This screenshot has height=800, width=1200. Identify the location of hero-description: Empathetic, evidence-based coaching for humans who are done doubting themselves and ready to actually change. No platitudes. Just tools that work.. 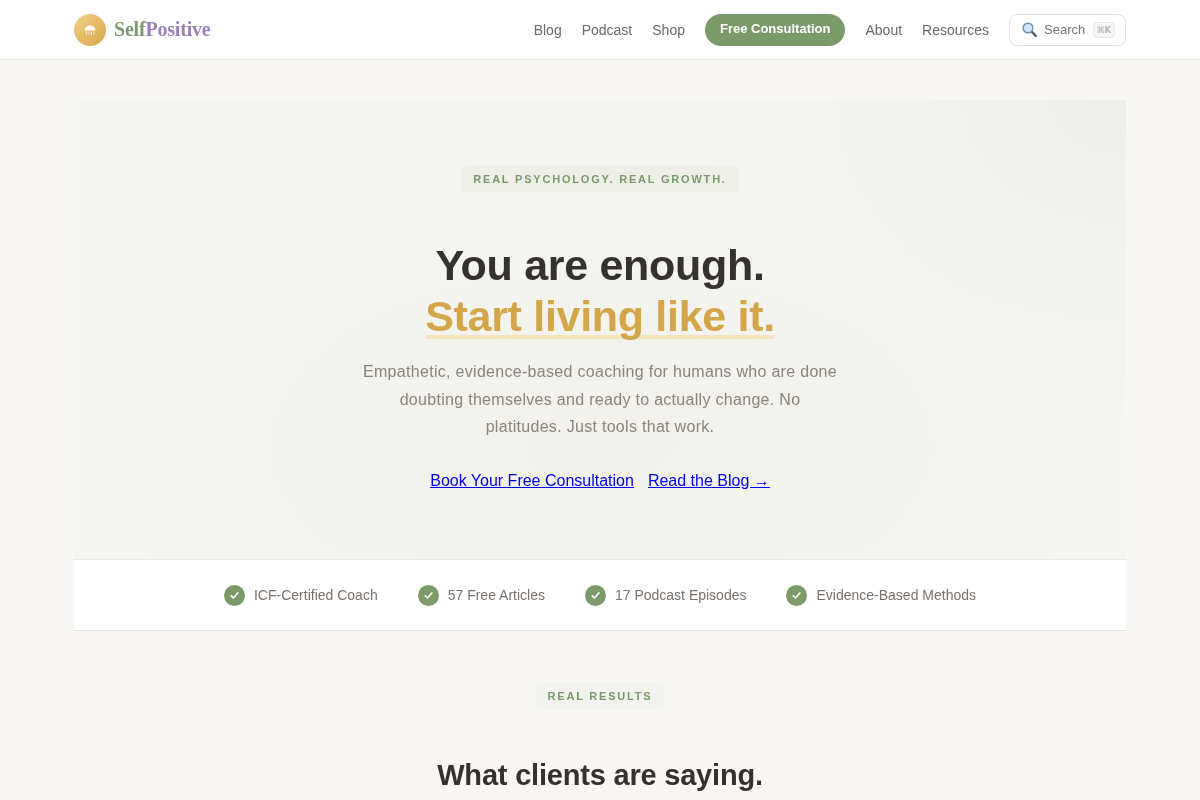
(600, 399).